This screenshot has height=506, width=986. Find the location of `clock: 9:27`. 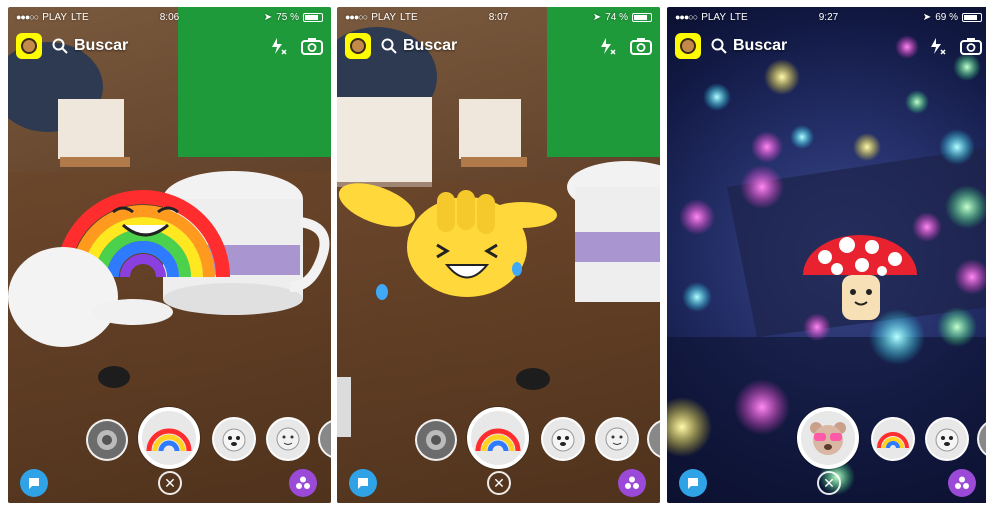

clock: 9:27 is located at coordinates (828, 17).